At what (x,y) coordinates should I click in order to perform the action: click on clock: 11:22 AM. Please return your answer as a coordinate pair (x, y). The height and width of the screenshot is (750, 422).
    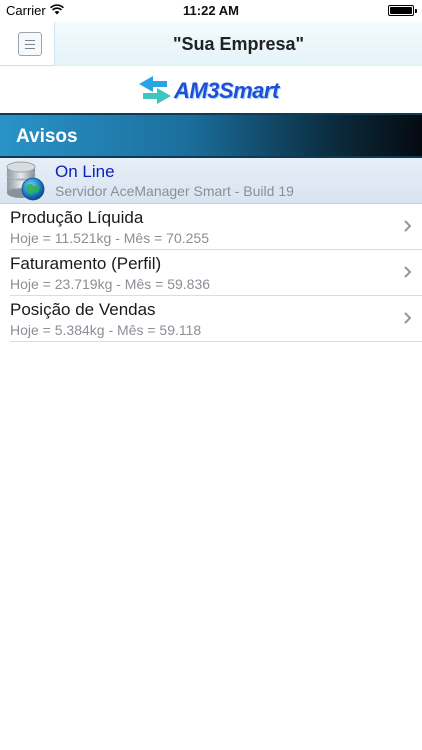
    Looking at the image, I should click on (211, 10).